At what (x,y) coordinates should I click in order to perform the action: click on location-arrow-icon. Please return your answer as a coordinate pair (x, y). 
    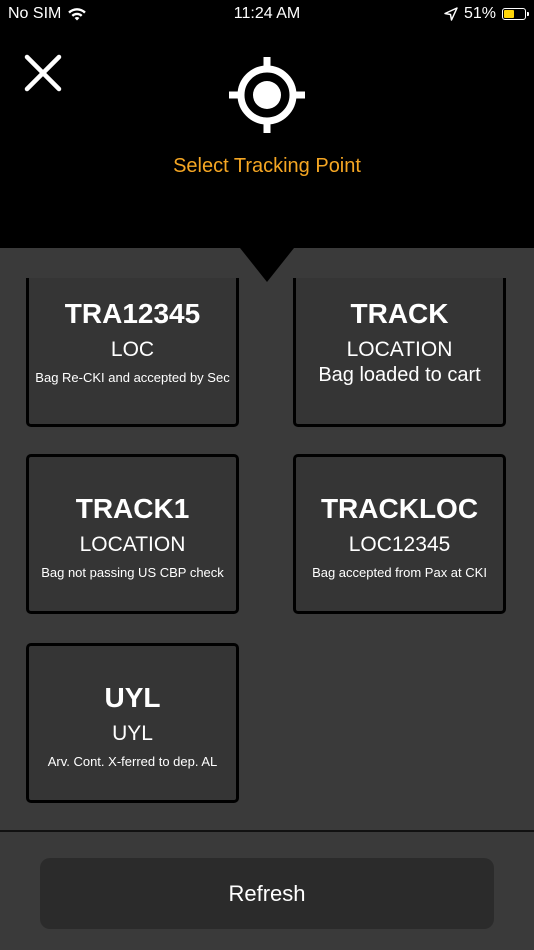
    Looking at the image, I should click on (451, 14).